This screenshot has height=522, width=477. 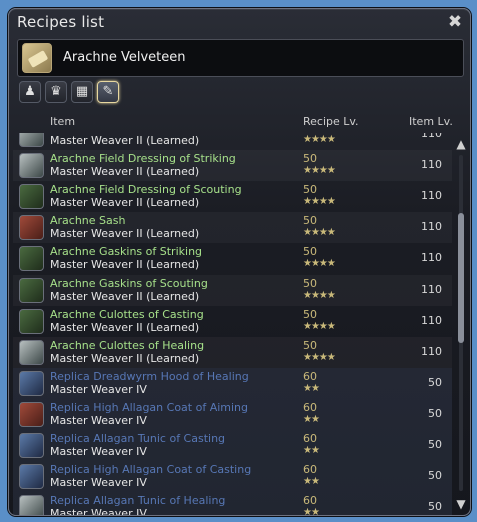 I want to click on window-title: Recipes list, so click(x=61, y=22).